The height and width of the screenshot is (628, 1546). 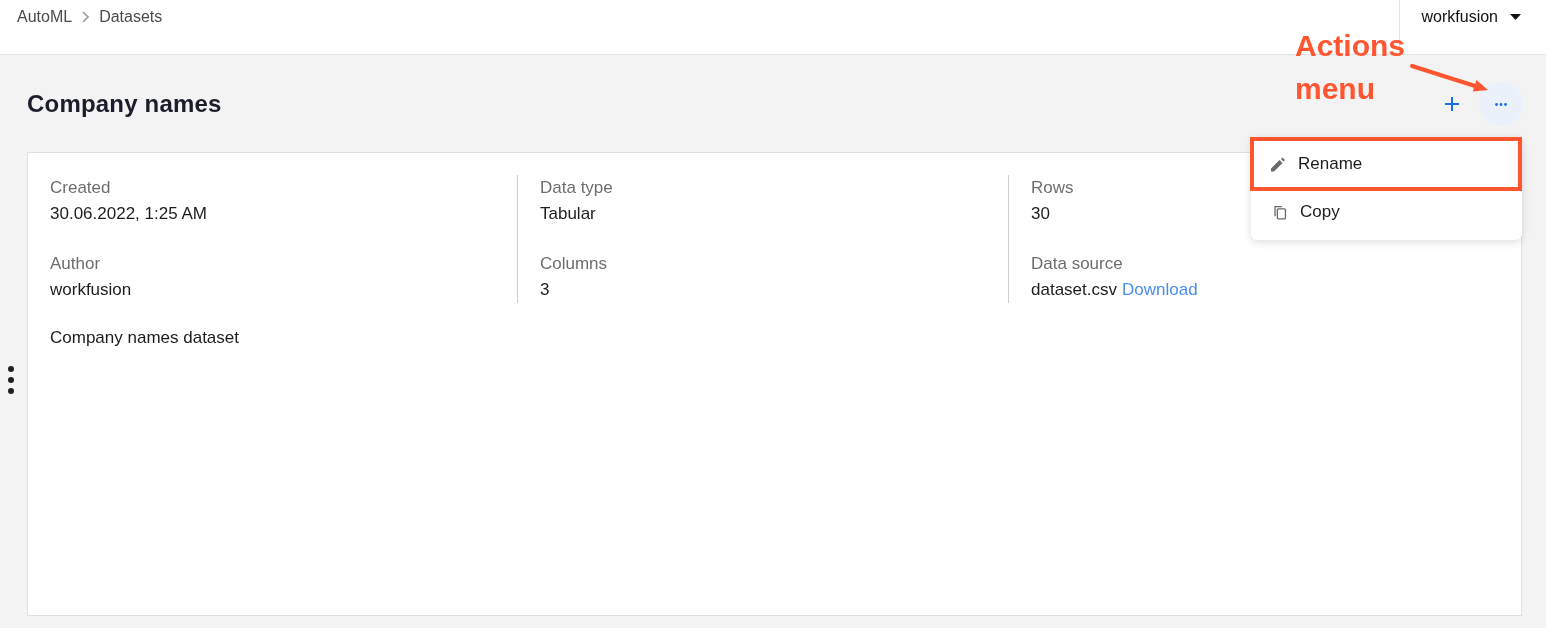 I want to click on field-value: 3, so click(x=545, y=290).